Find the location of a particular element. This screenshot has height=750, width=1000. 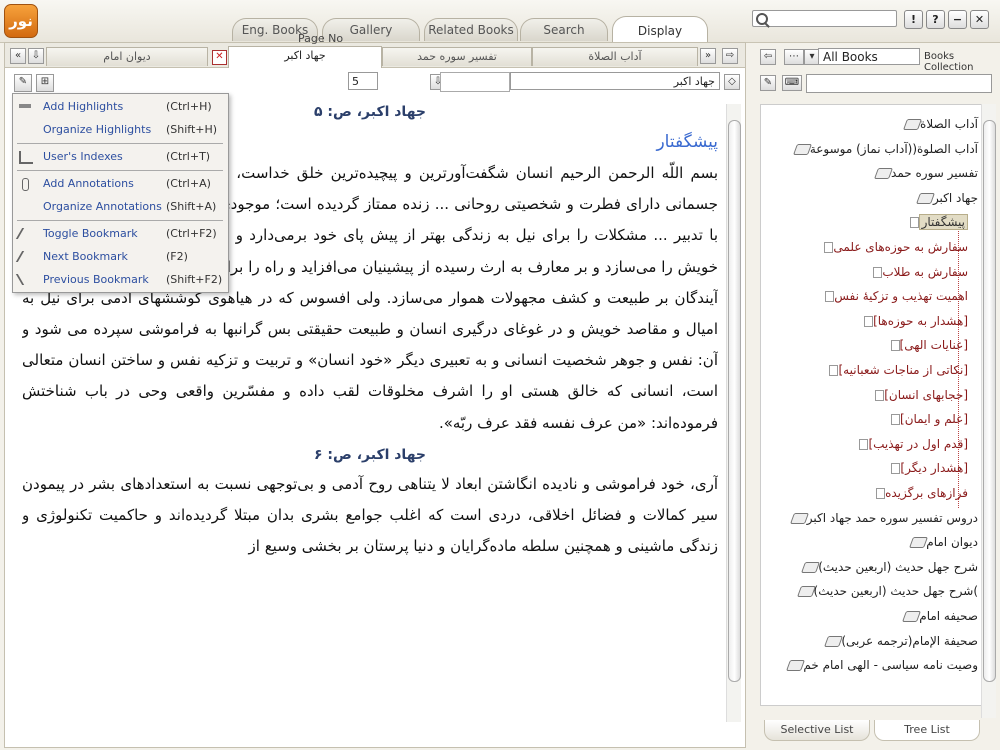

help-info-button: ! is located at coordinates (913, 19).